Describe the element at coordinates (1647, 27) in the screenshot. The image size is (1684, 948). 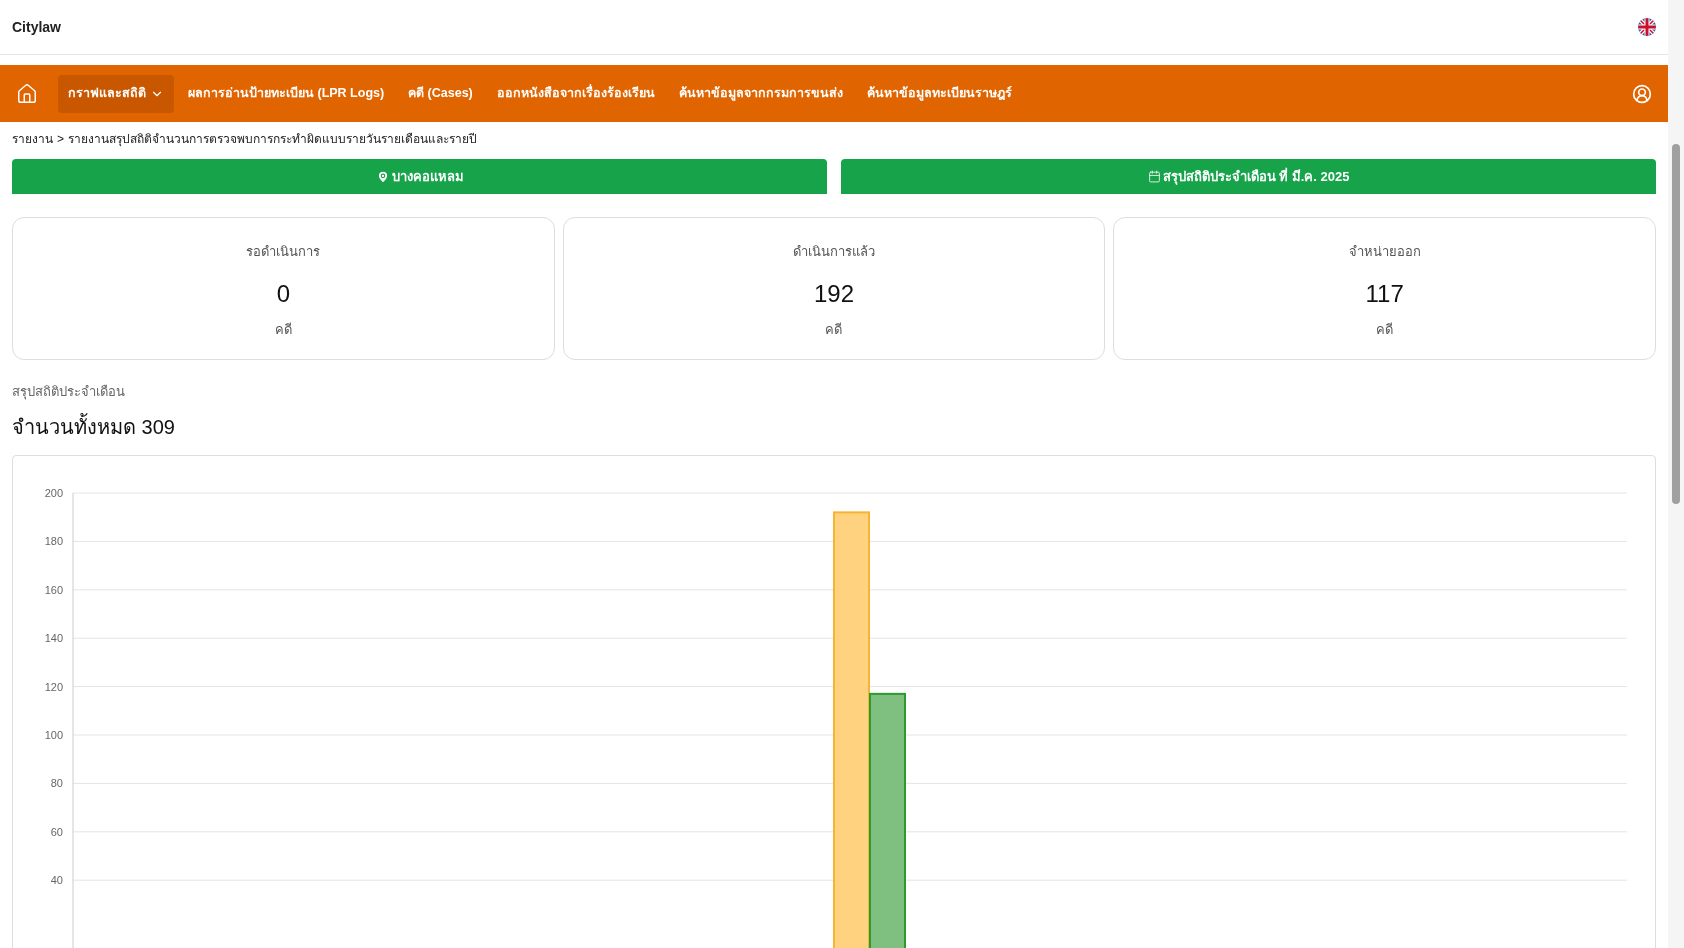
I see `uk-flag-icon` at that location.